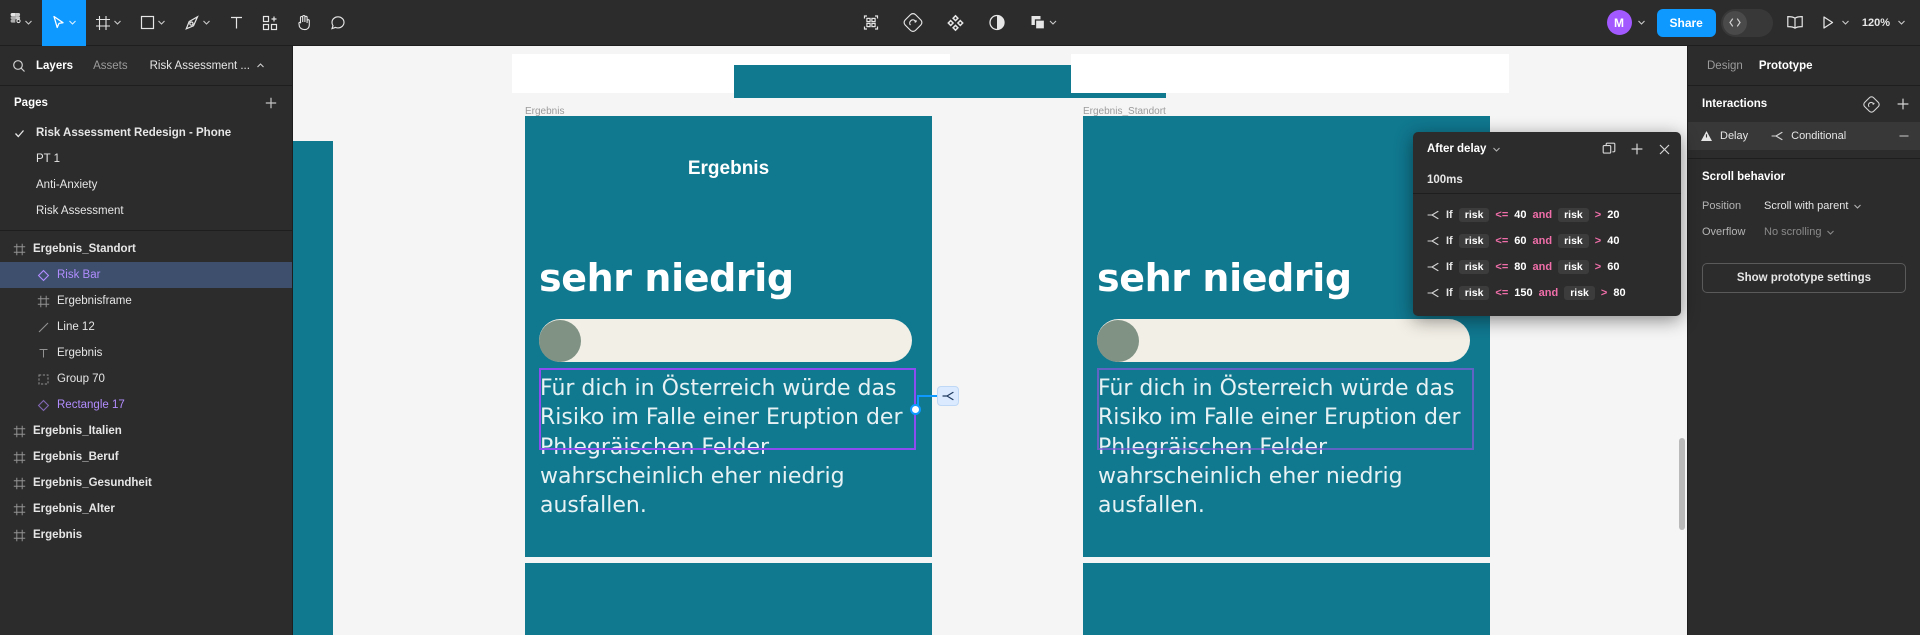 The image size is (1920, 635). Describe the element at coordinates (146, 457) in the screenshot. I see `layer-item-ergebnis-beruf: Ergebnis_Beruf` at that location.